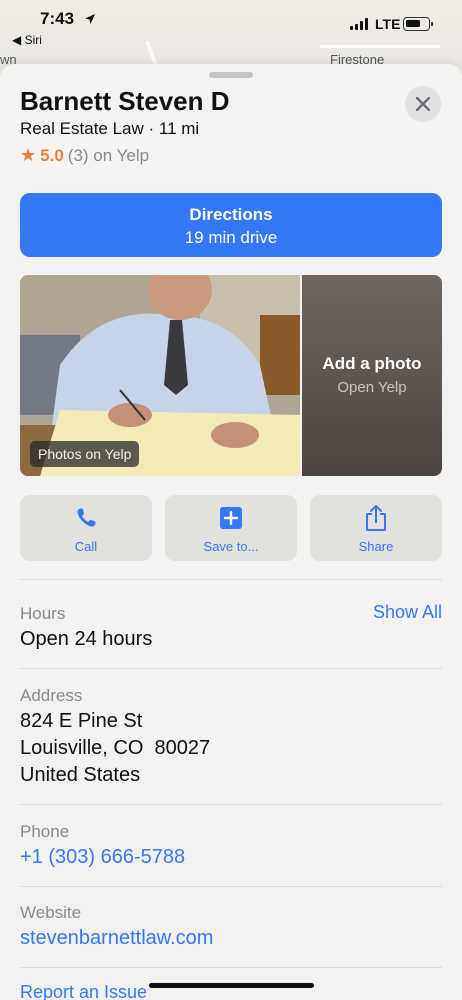 The image size is (462, 1000). Describe the element at coordinates (116, 938) in the screenshot. I see `website-link: stevenbarnettlaw.com` at that location.